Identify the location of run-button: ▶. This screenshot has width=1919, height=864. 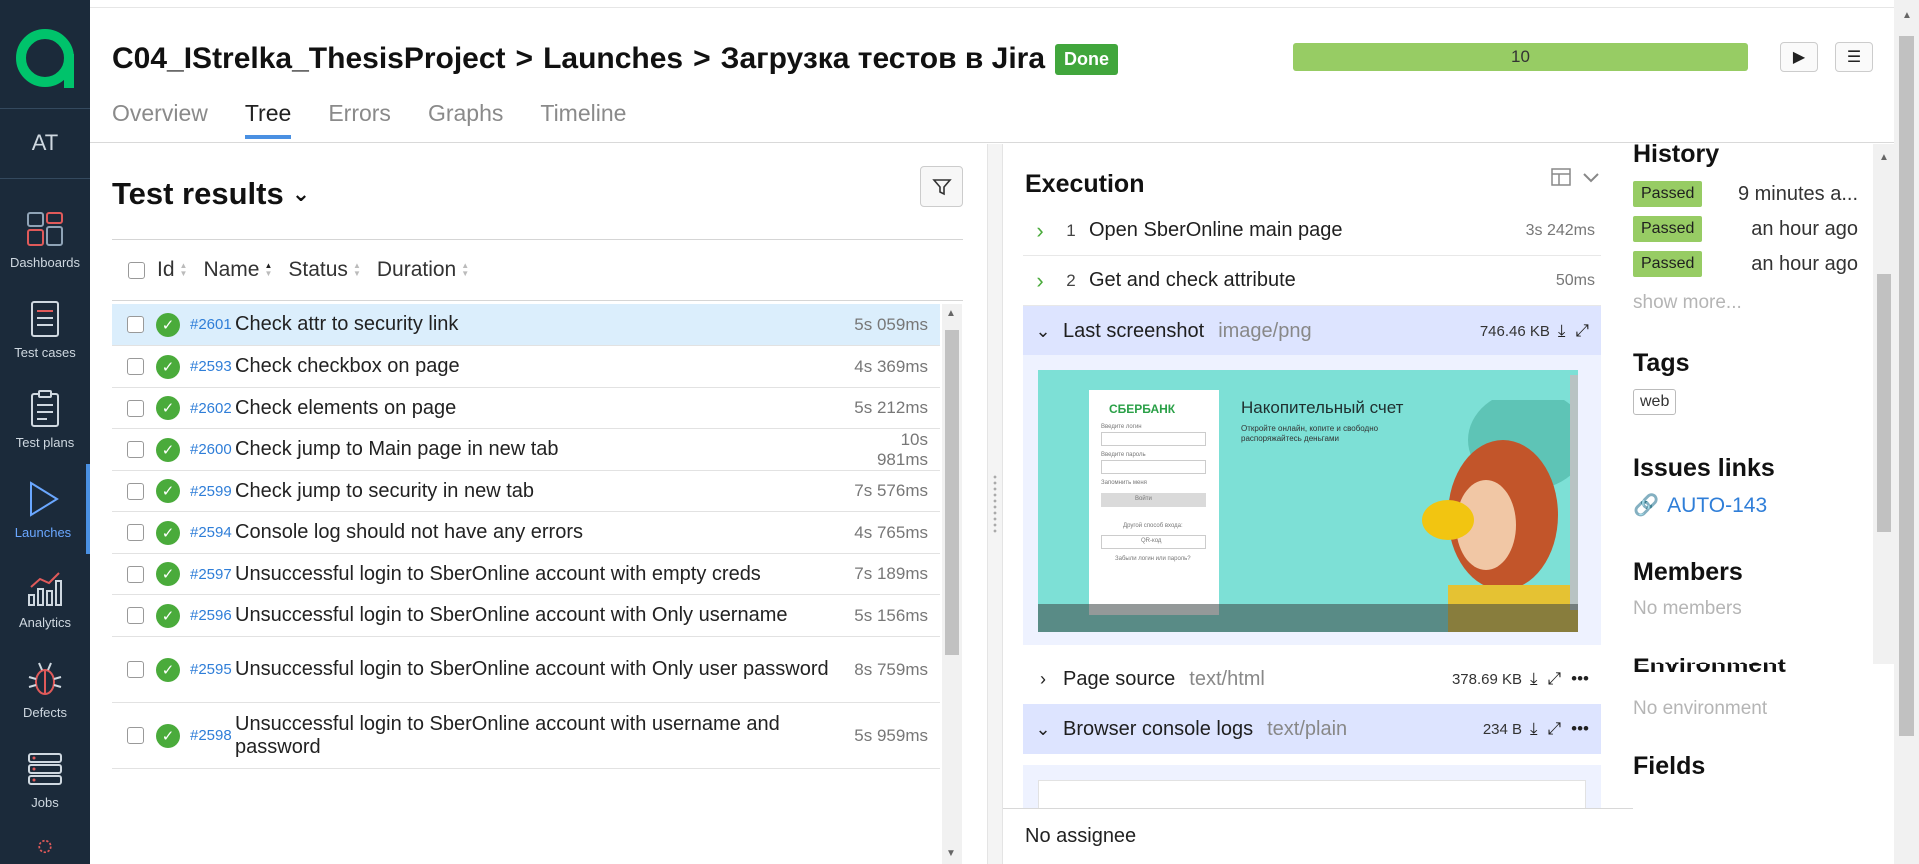
(1799, 57).